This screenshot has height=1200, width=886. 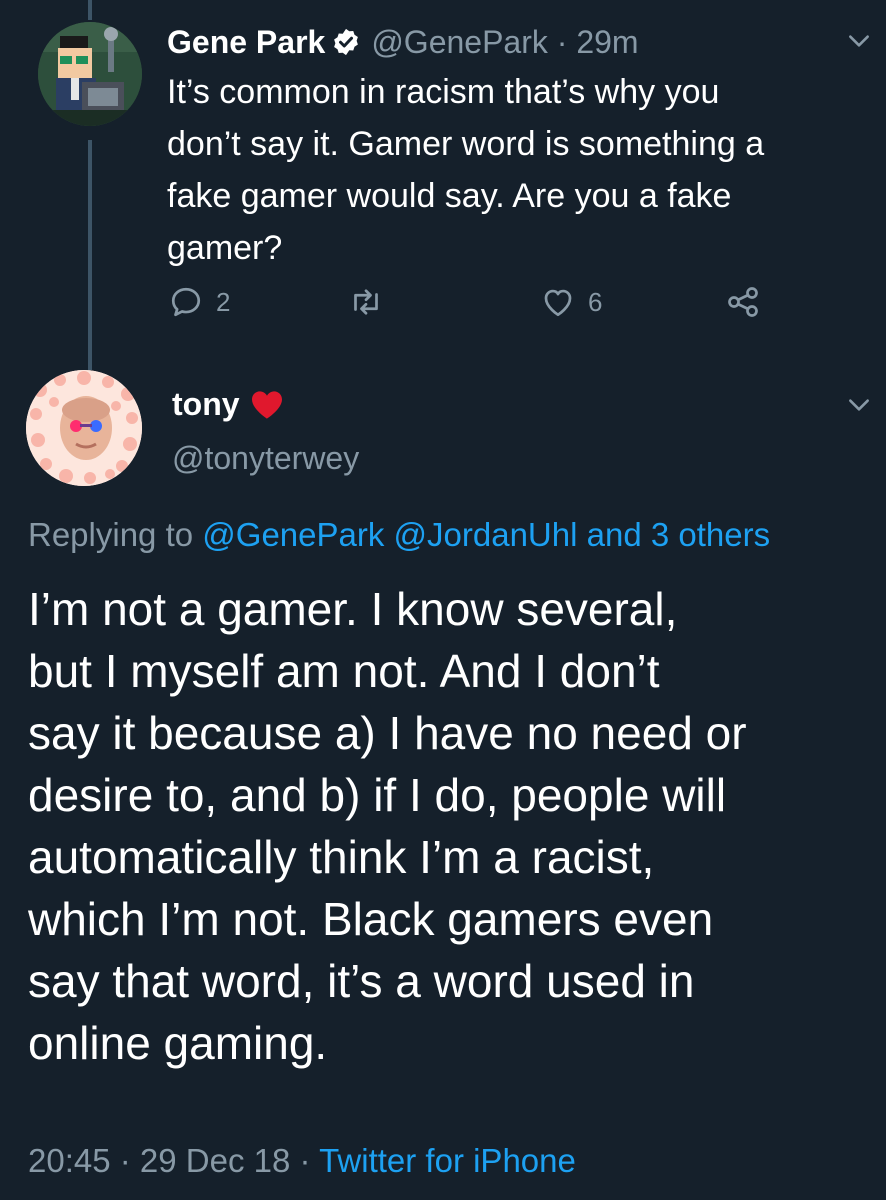 What do you see at coordinates (607, 42) in the screenshot?
I see `tweet-time: 29m` at bounding box center [607, 42].